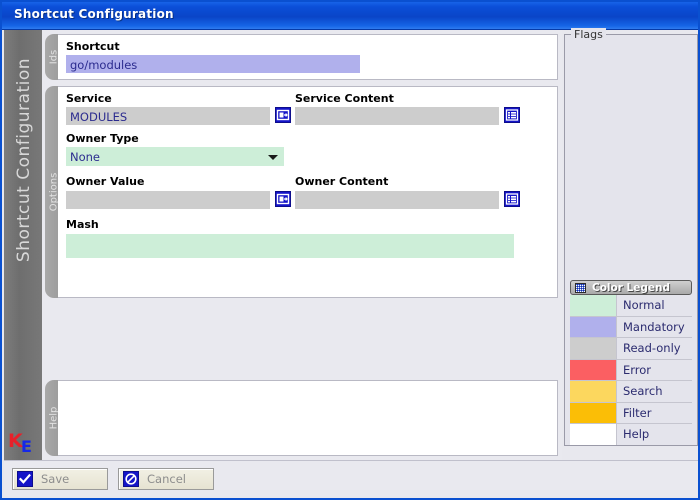  What do you see at coordinates (654, 391) in the screenshot?
I see `legend-label: Search` at bounding box center [654, 391].